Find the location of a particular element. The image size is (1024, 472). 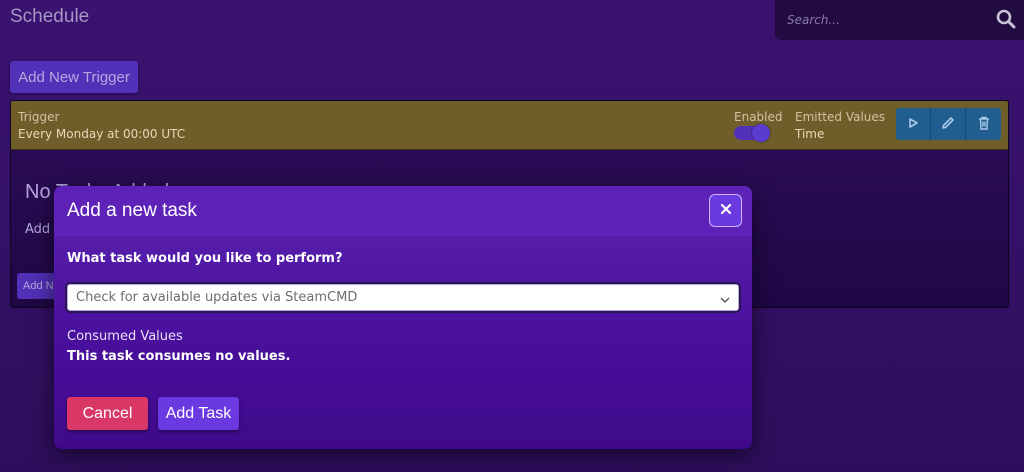

add-task-description: Add is located at coordinates (38, 229).